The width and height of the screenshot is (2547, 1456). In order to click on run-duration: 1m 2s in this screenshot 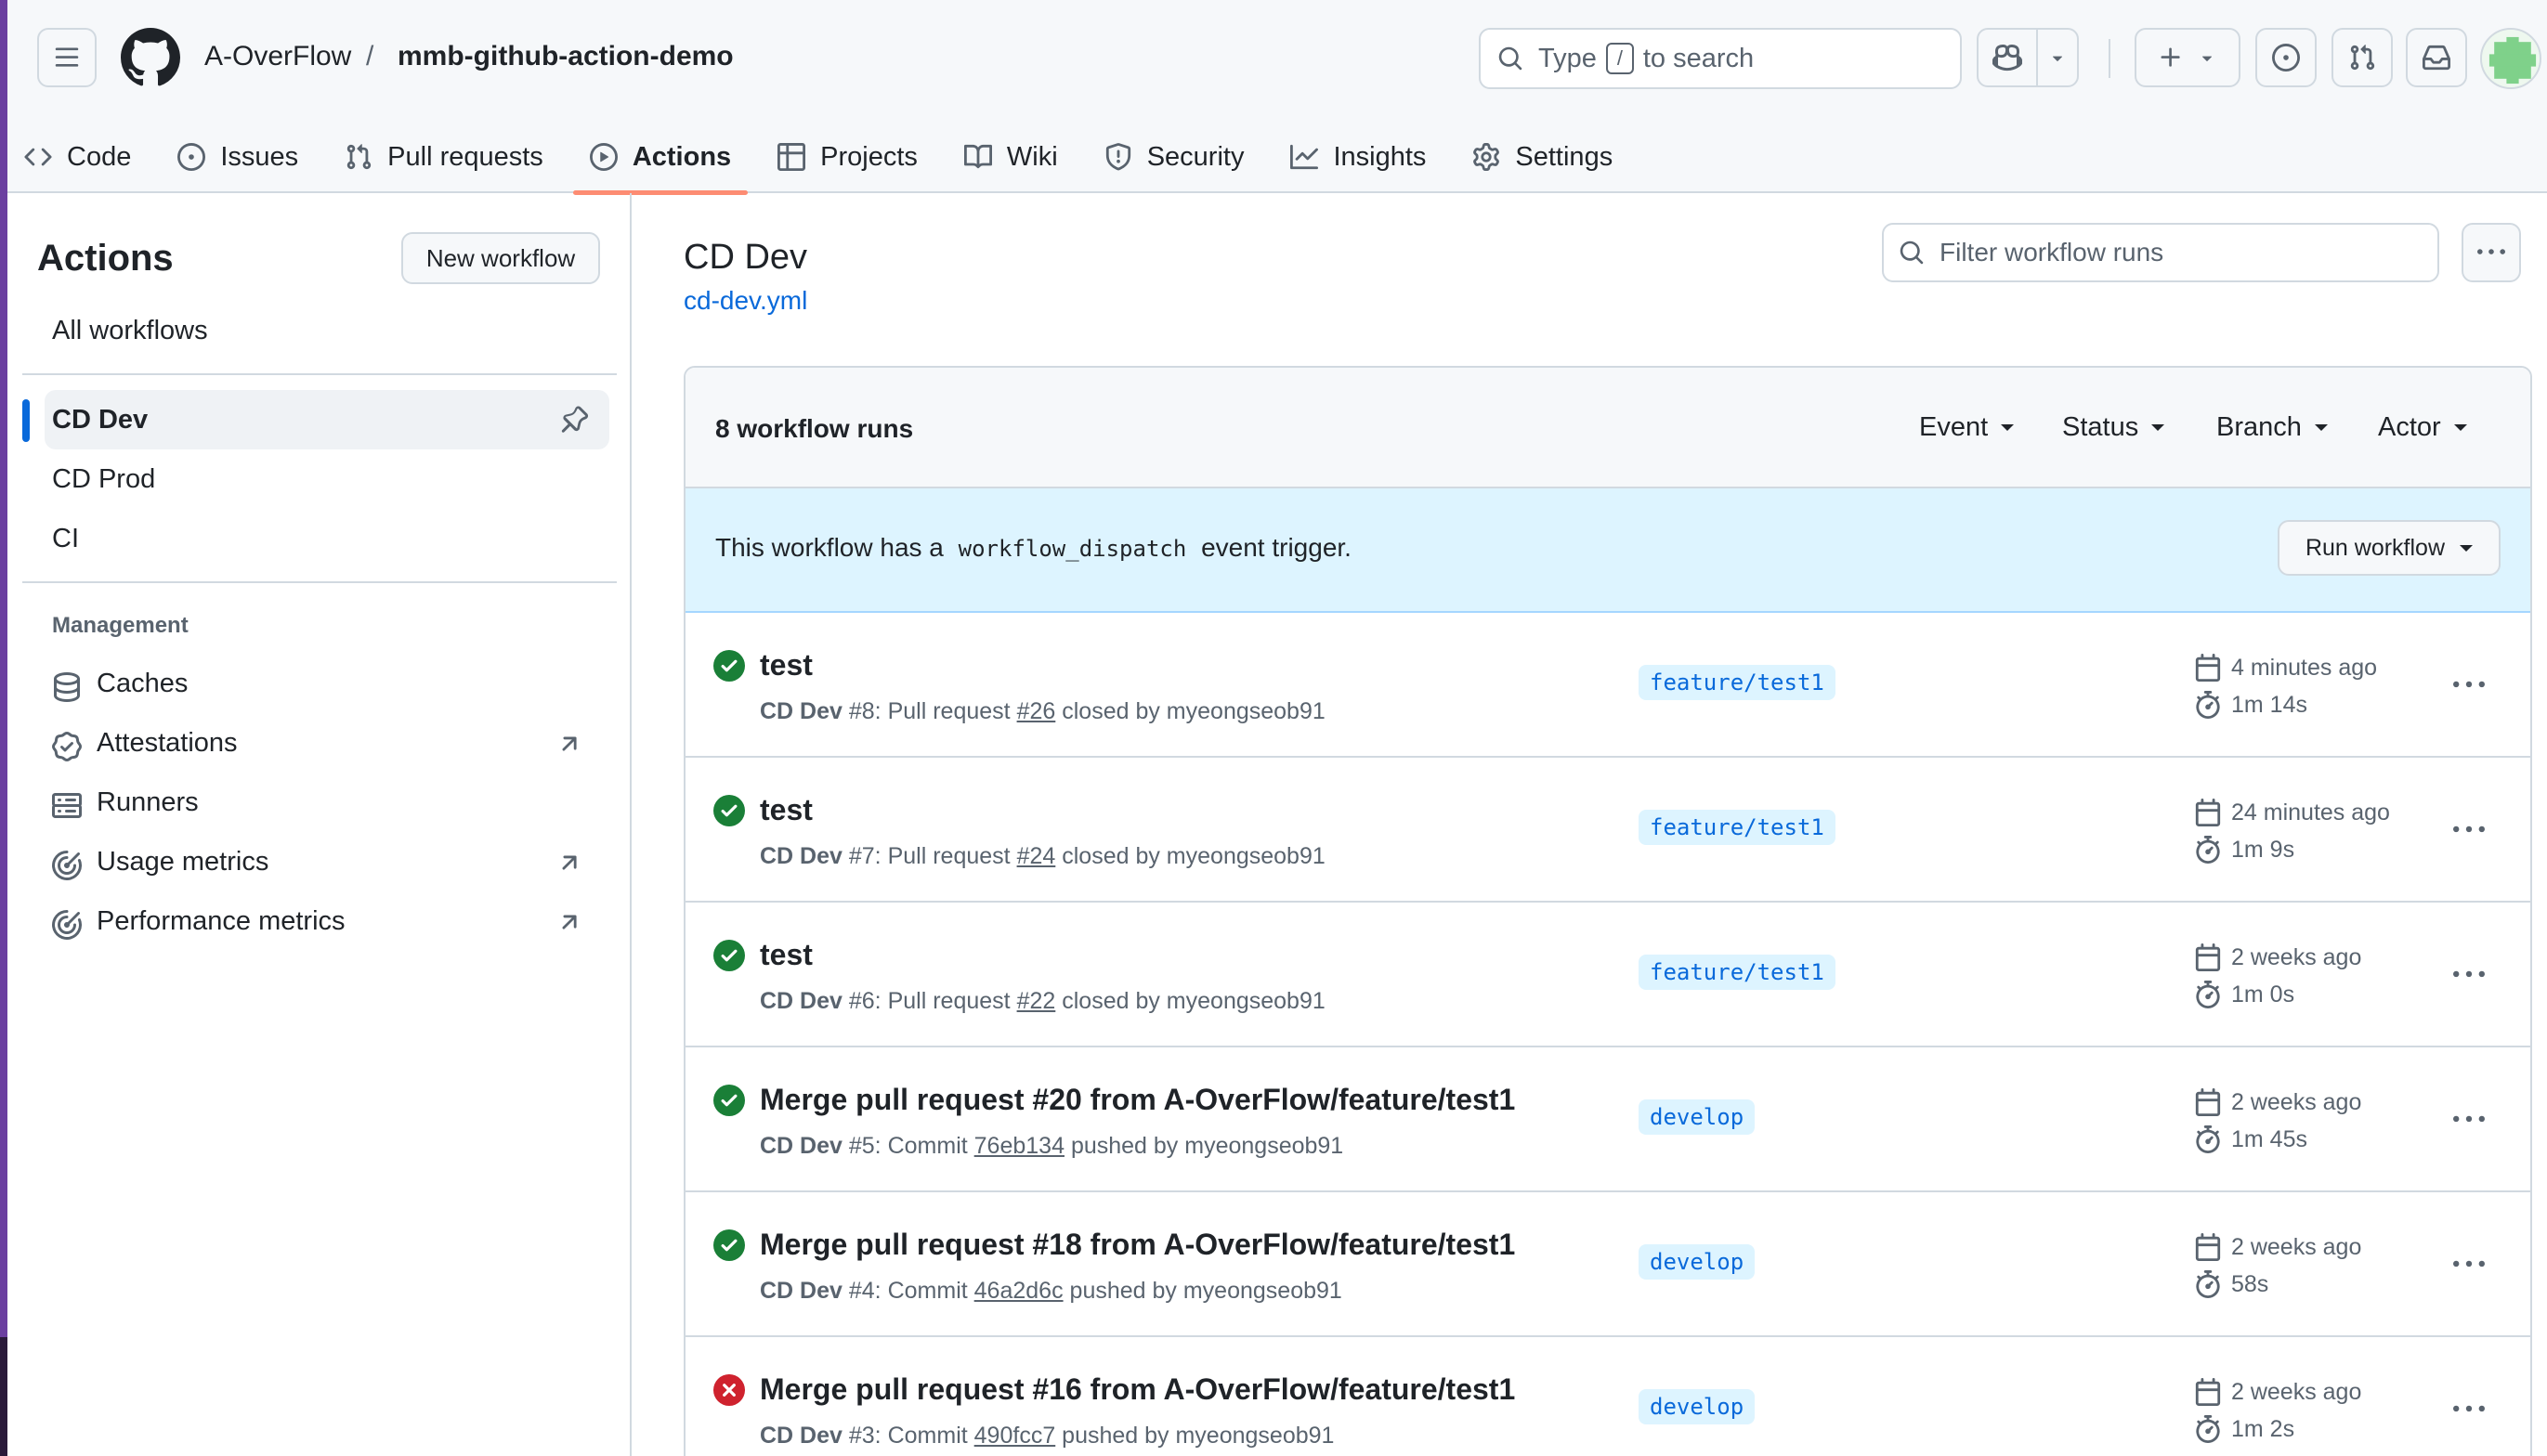, I will do `click(2244, 1429)`.